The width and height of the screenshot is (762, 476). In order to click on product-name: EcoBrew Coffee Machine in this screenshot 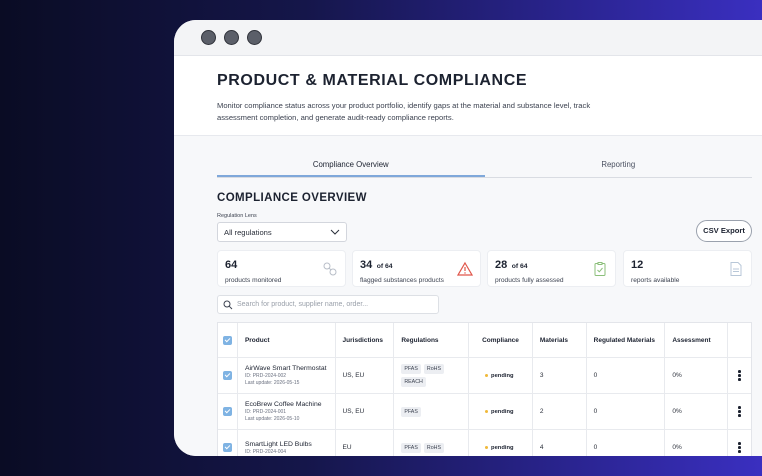, I will do `click(283, 404)`.